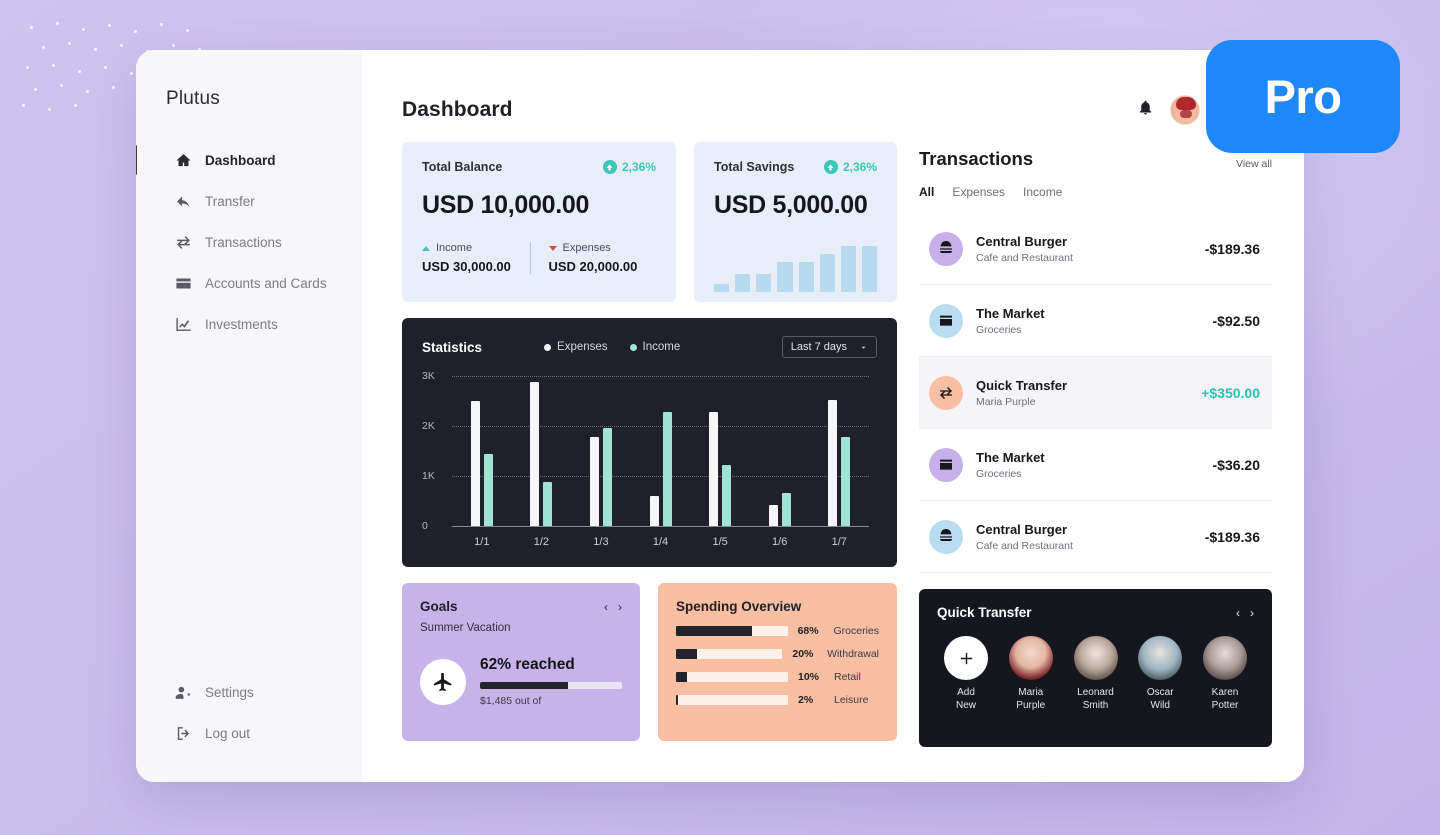 This screenshot has width=1440, height=835. What do you see at coordinates (791, 205) in the screenshot?
I see `total-savings-amount: USD 5,000.00` at bounding box center [791, 205].